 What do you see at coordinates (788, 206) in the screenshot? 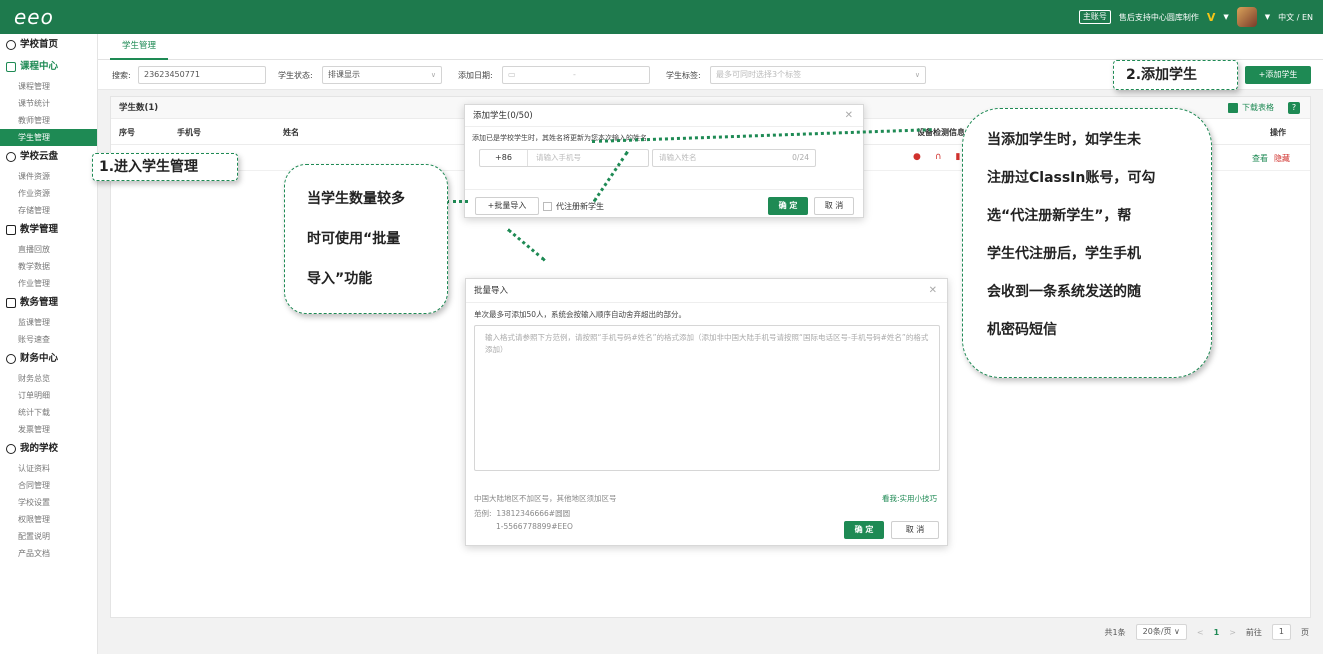
I see `confirm-button: 确 定` at bounding box center [788, 206].